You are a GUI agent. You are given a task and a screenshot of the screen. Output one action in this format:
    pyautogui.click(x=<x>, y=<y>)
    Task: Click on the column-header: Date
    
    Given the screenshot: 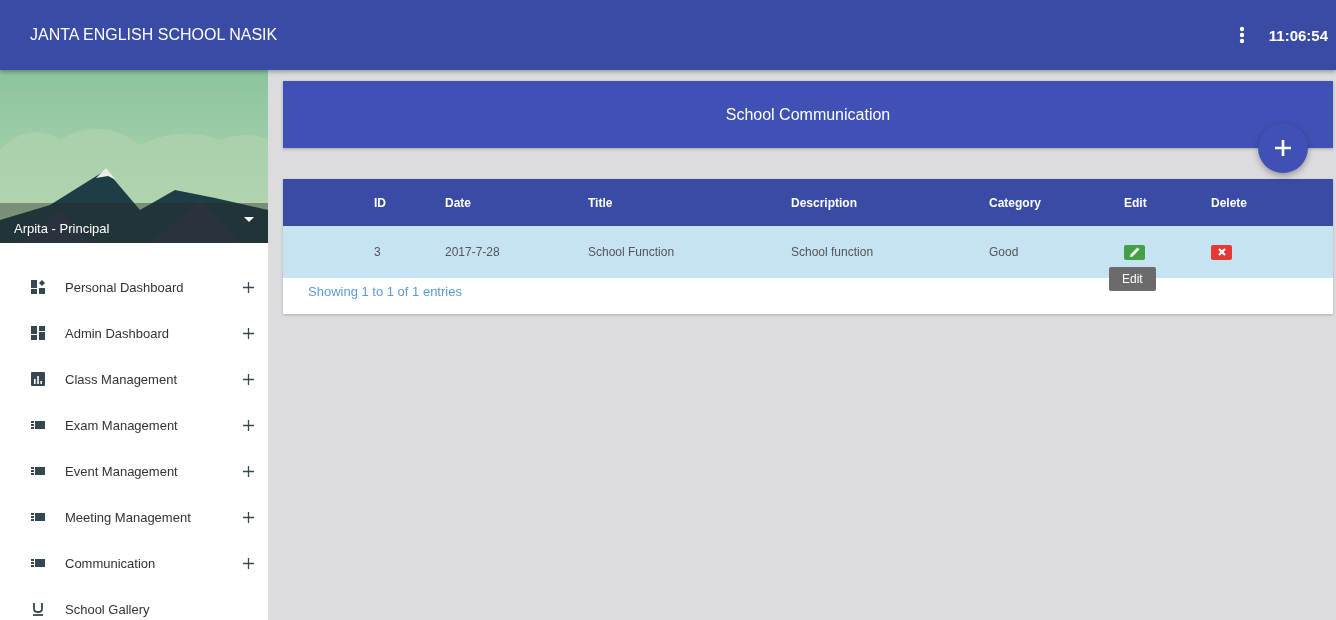 What is the action you would take?
    pyautogui.click(x=458, y=202)
    